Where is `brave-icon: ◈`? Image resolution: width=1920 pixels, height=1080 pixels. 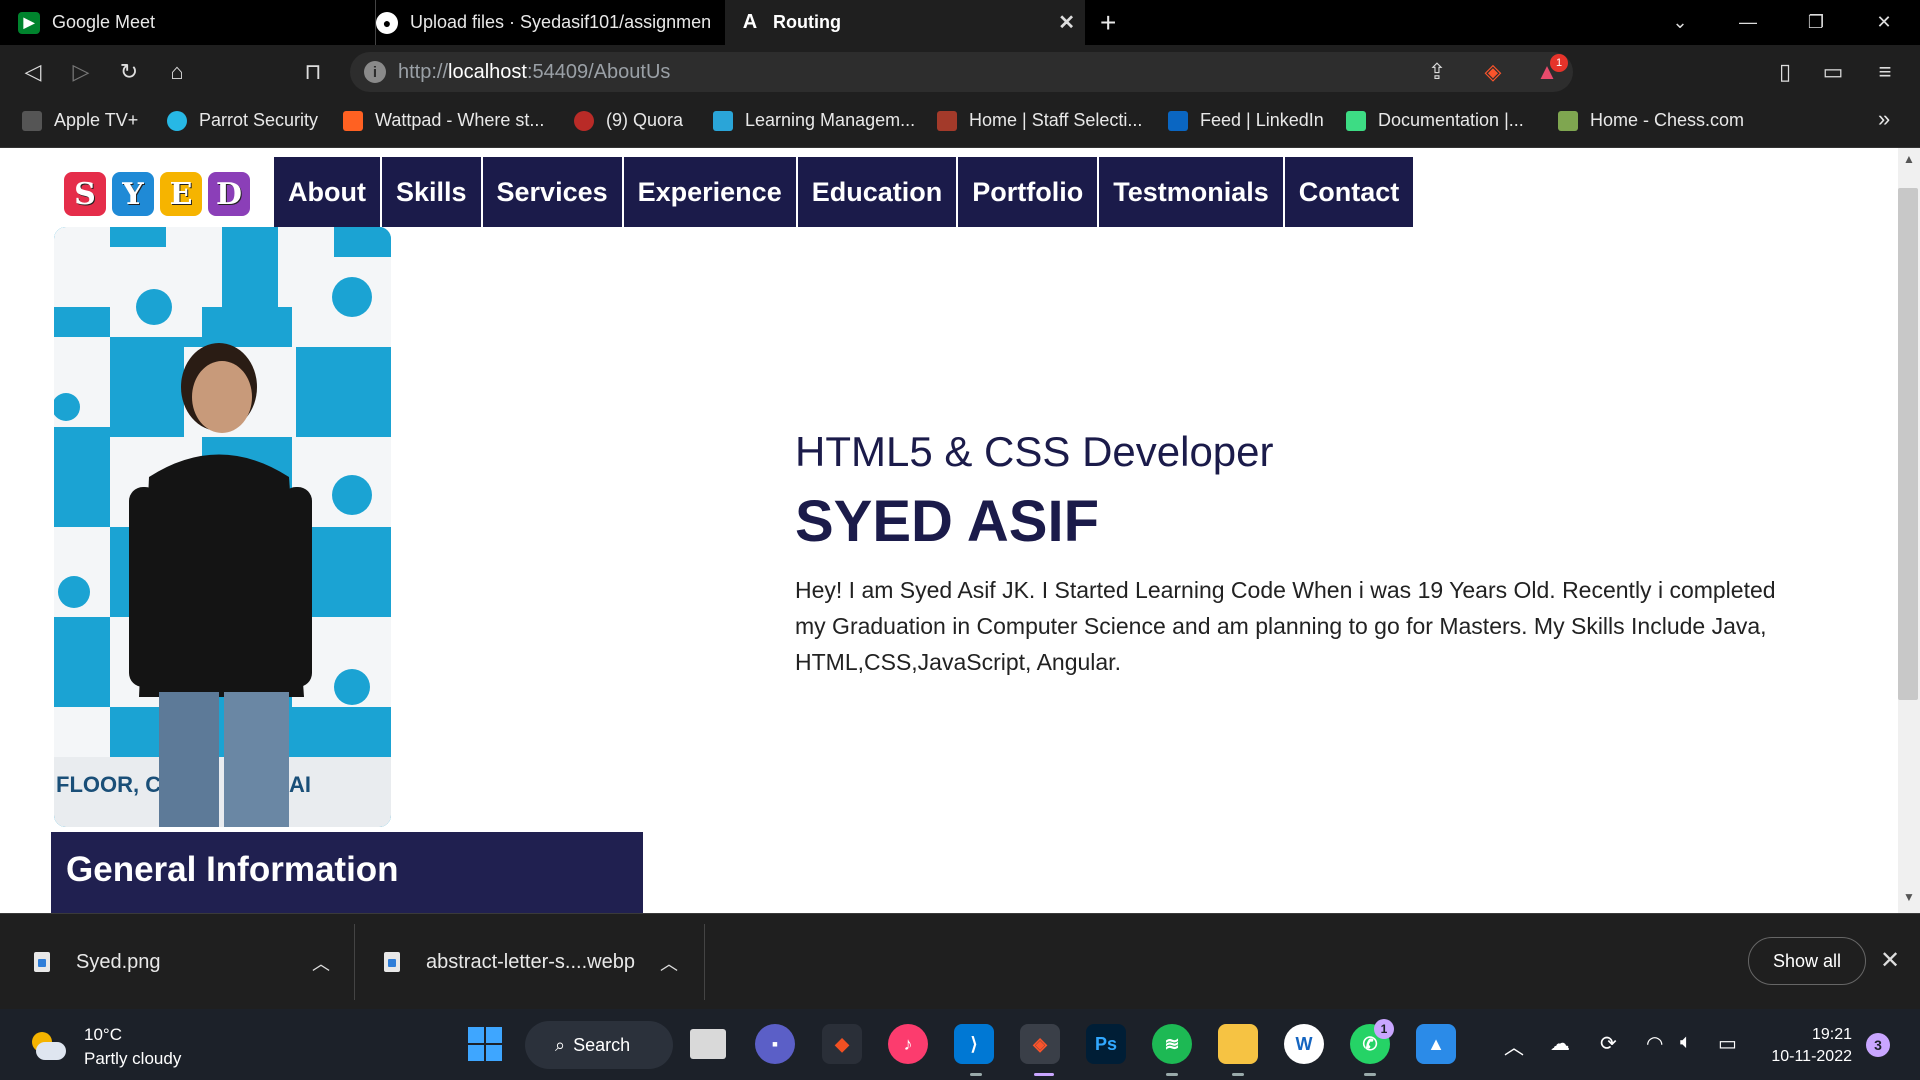 brave-icon: ◈ is located at coordinates (1040, 1044).